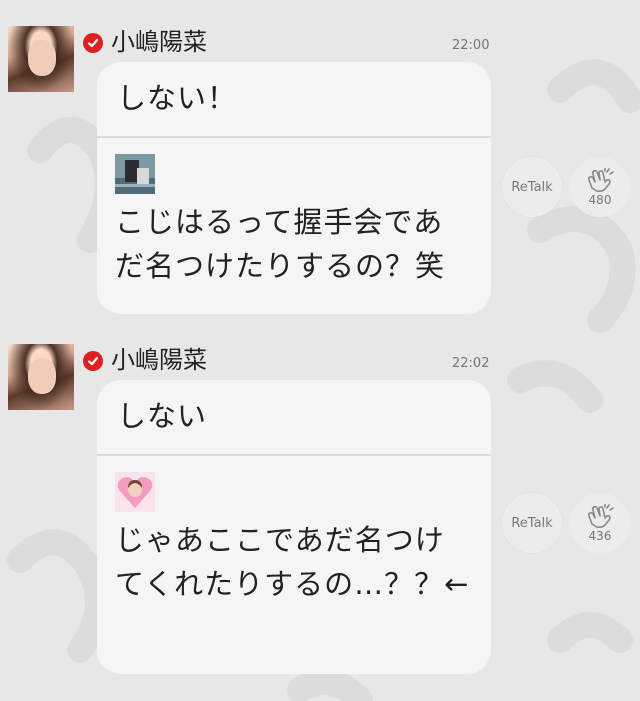  I want to click on quoted-fan-message: こじはるって握手会であだ名つけたりするの？笑, so click(294, 213).